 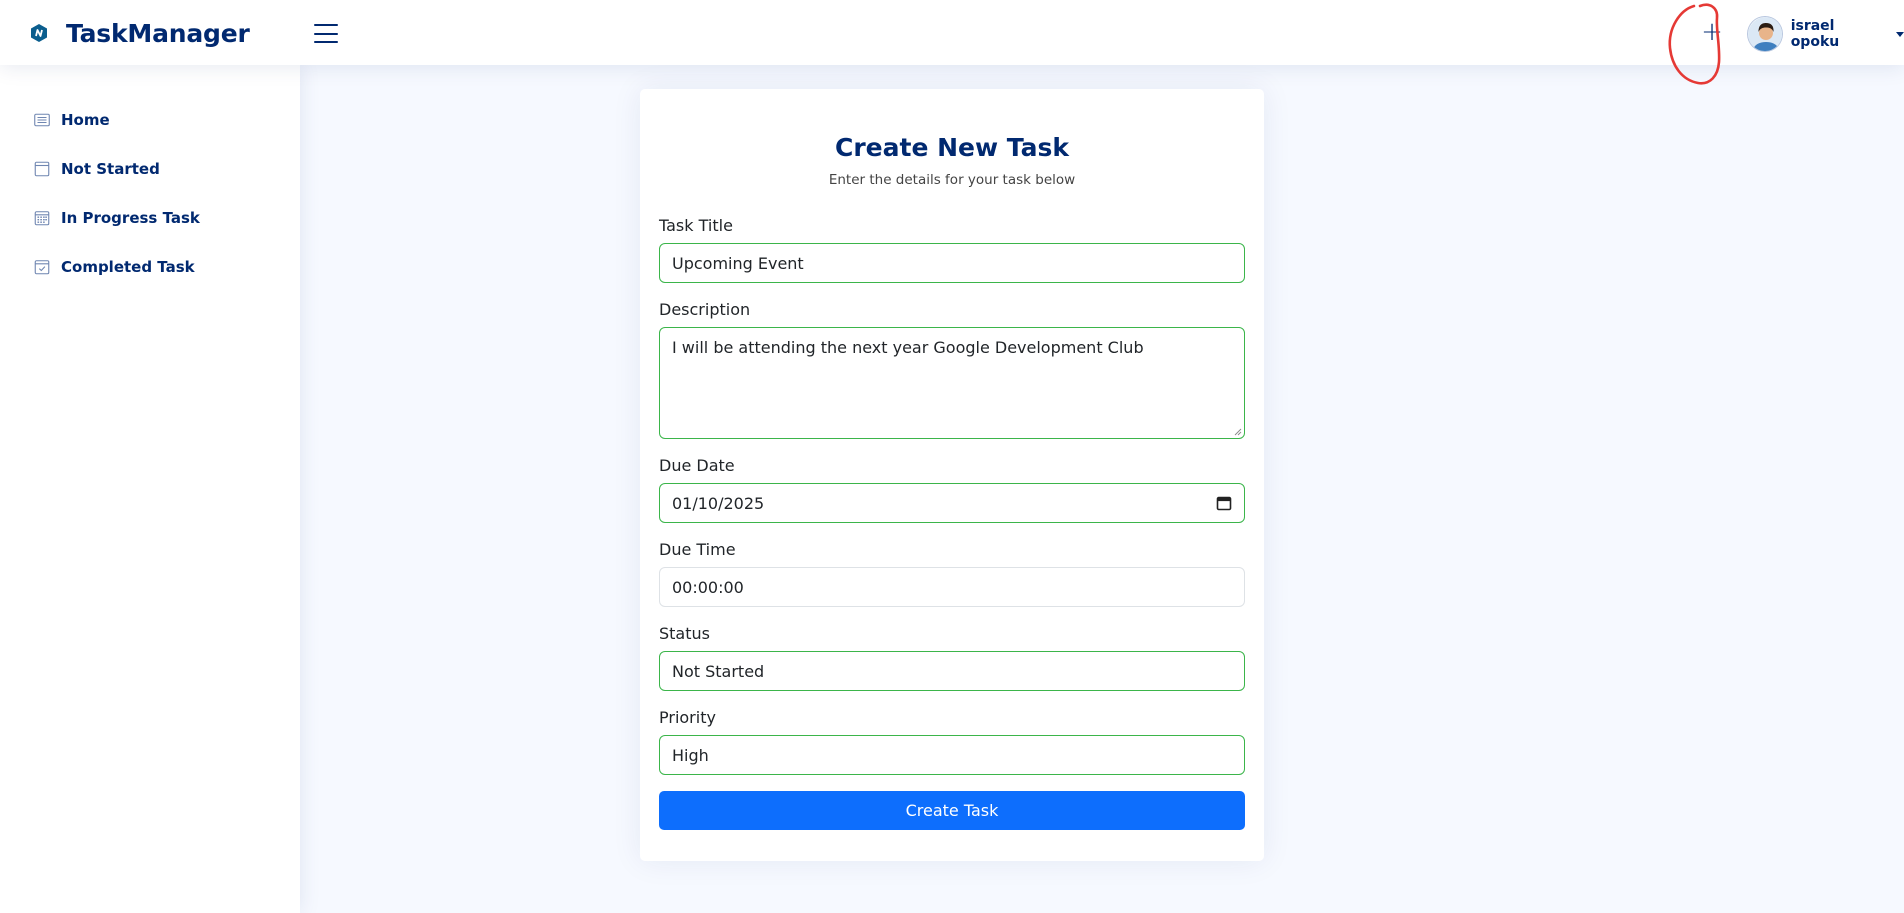 What do you see at coordinates (705, 309) in the screenshot?
I see `description-label: Description` at bounding box center [705, 309].